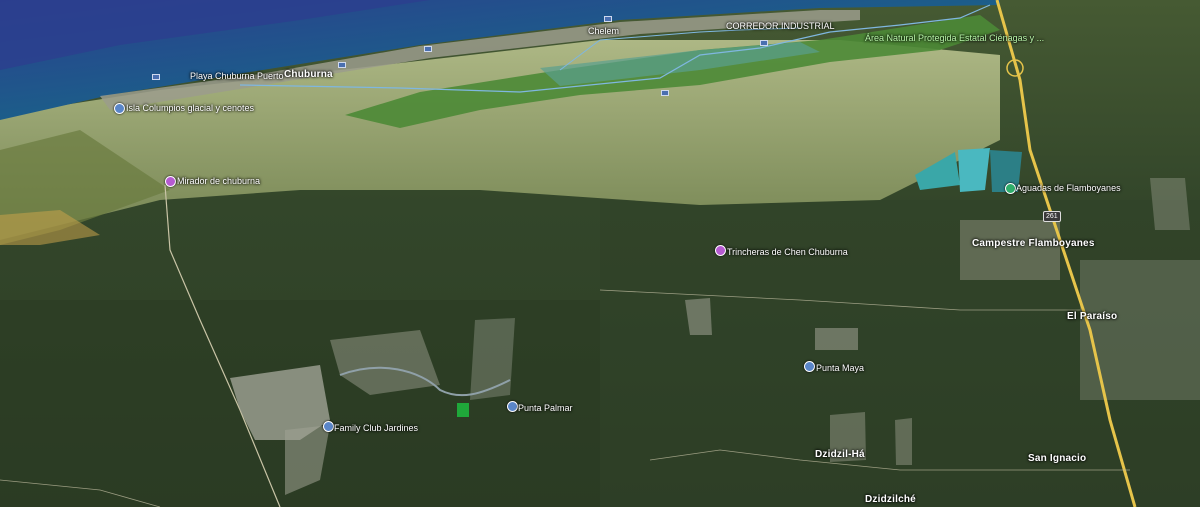 The height and width of the screenshot is (507, 1200). What do you see at coordinates (840, 368) in the screenshot?
I see `poi-label-punta-maya: Punta Maya` at bounding box center [840, 368].